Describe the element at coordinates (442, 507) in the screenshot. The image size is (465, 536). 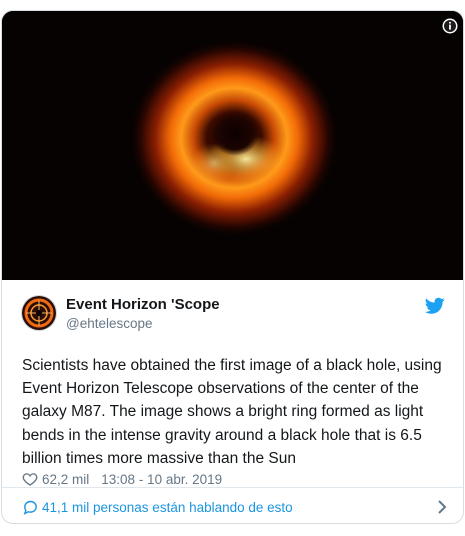
I see `chevron-right-icon` at that location.